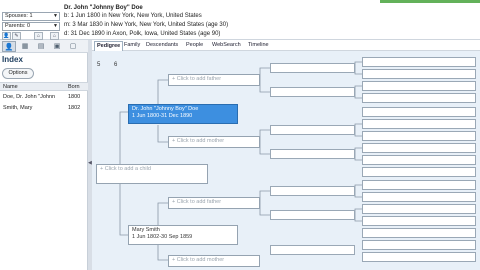 This screenshot has height=270, width=480. What do you see at coordinates (152, 174) in the screenshot?
I see `add-child-box: + Click to add a child` at bounding box center [152, 174].